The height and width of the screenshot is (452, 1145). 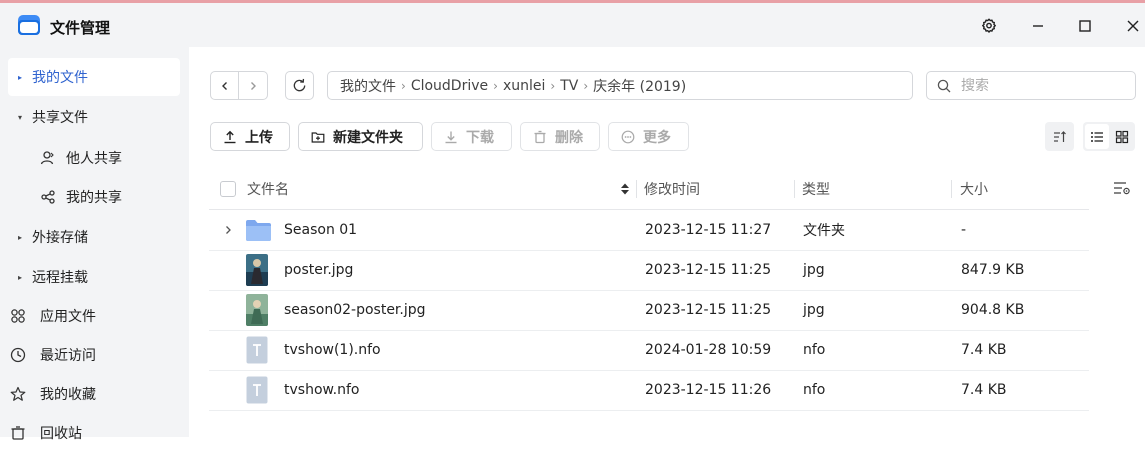 I want to click on sidebar-item-favorites: 我的收藏, so click(x=94, y=394).